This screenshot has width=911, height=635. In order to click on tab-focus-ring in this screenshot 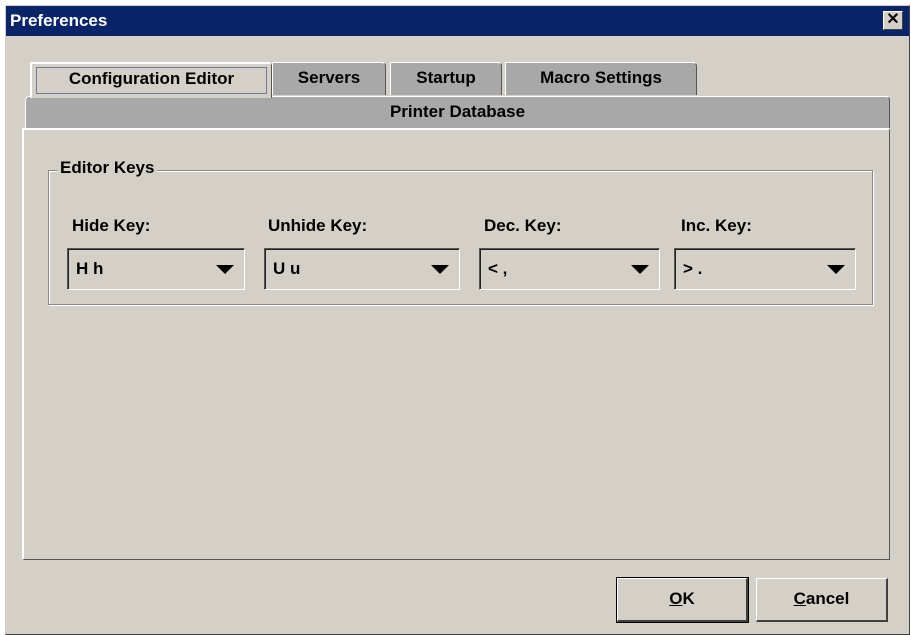, I will do `click(151, 80)`.